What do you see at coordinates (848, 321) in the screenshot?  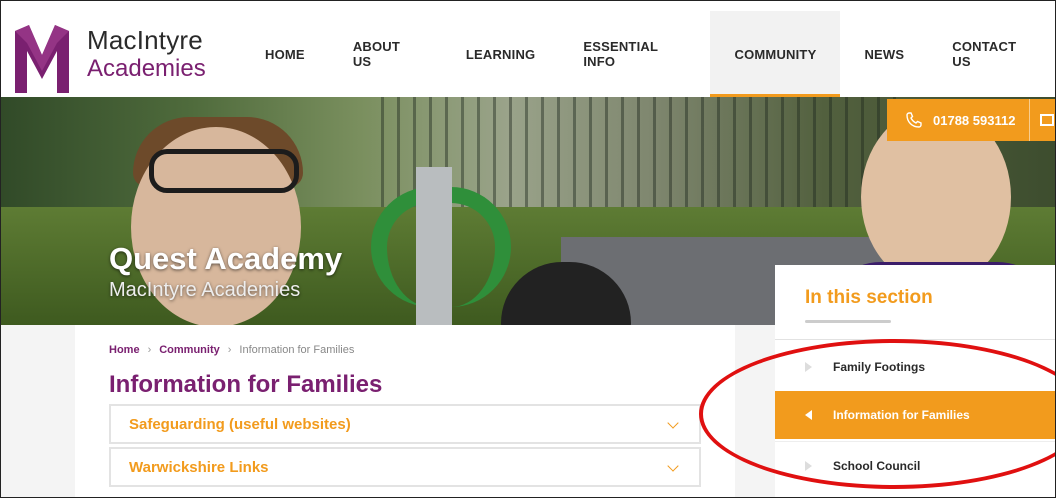 I see `sidebar-heading-underline` at bounding box center [848, 321].